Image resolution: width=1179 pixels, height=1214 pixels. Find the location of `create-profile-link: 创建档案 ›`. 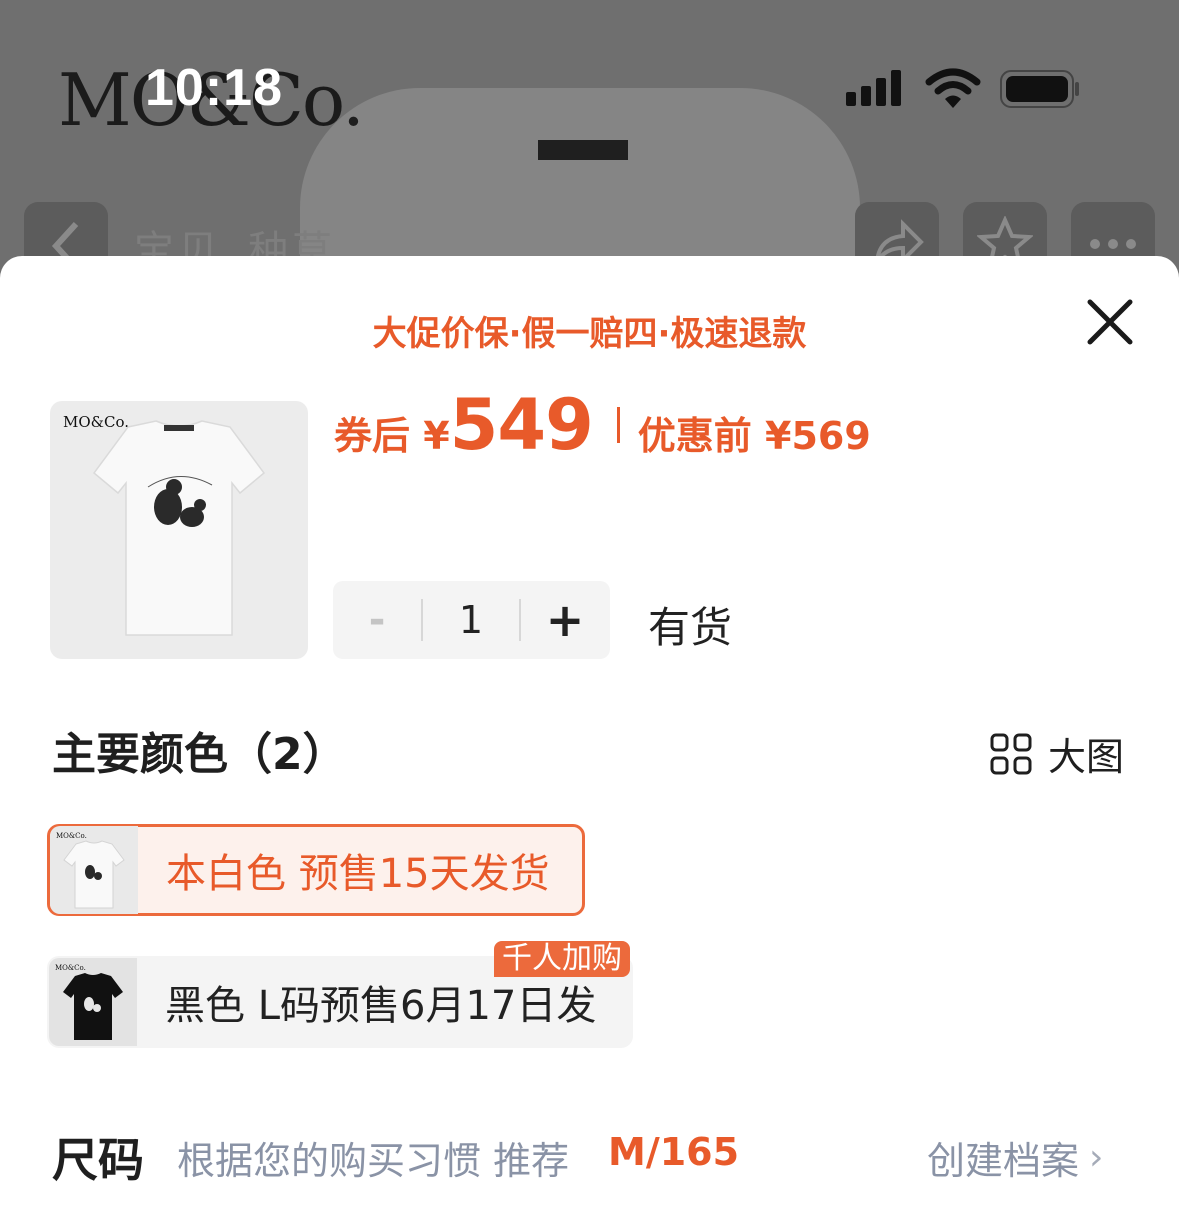

create-profile-link: 创建档案 › is located at coordinates (1015, 1157).